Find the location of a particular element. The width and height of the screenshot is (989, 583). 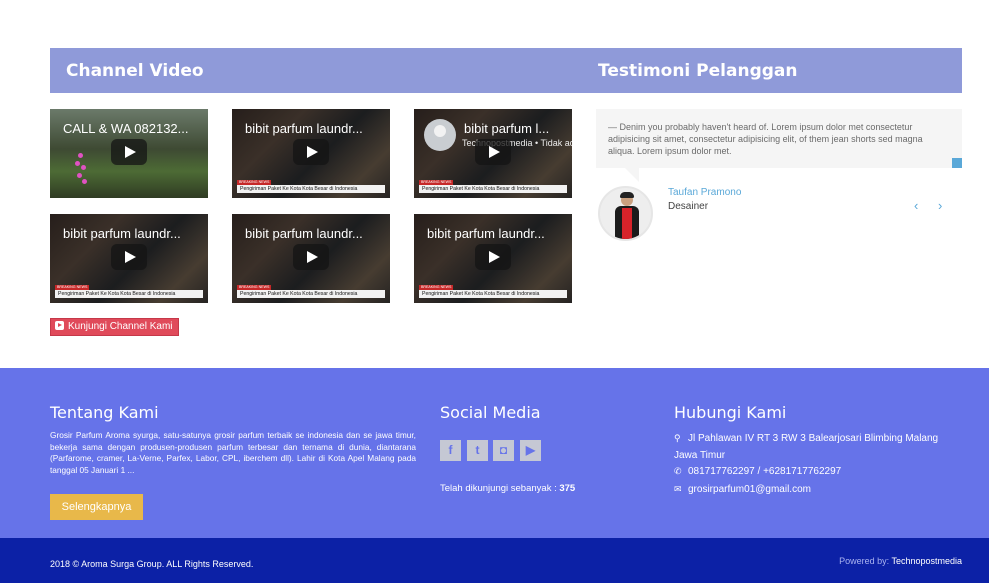

quote-corner-accent is located at coordinates (957, 163).